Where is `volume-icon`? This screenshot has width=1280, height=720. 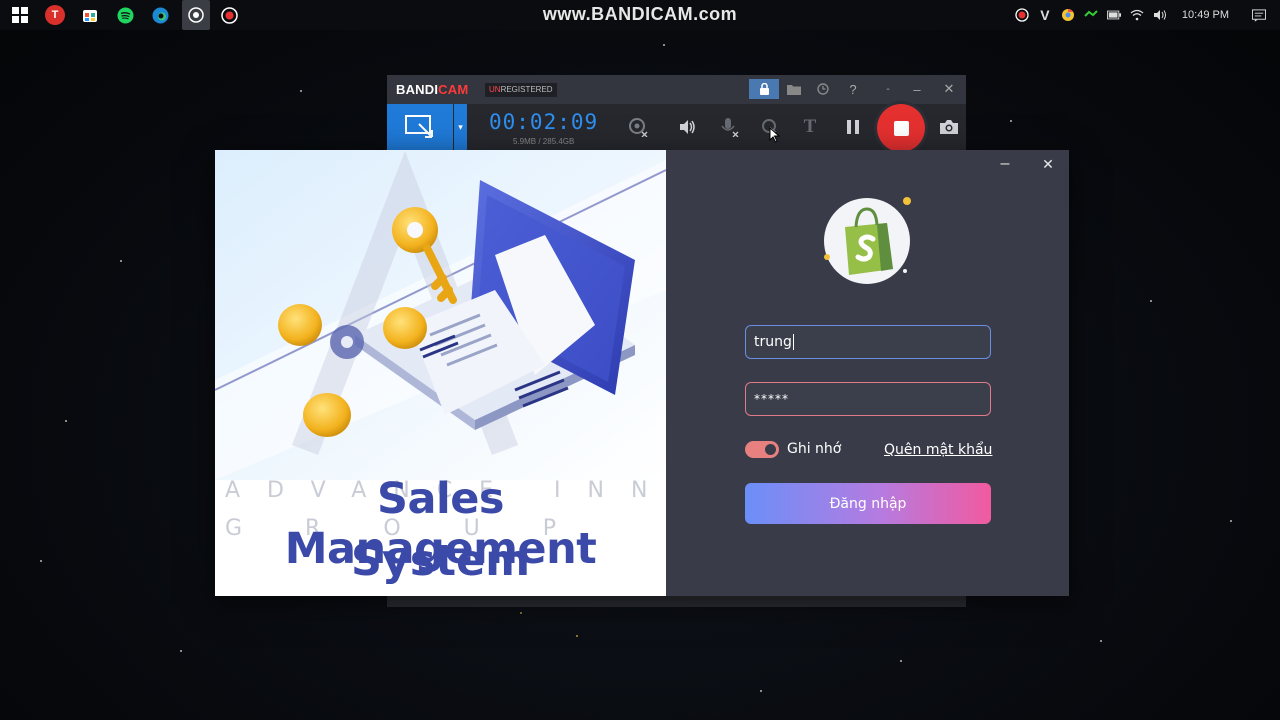 volume-icon is located at coordinates (1160, 15).